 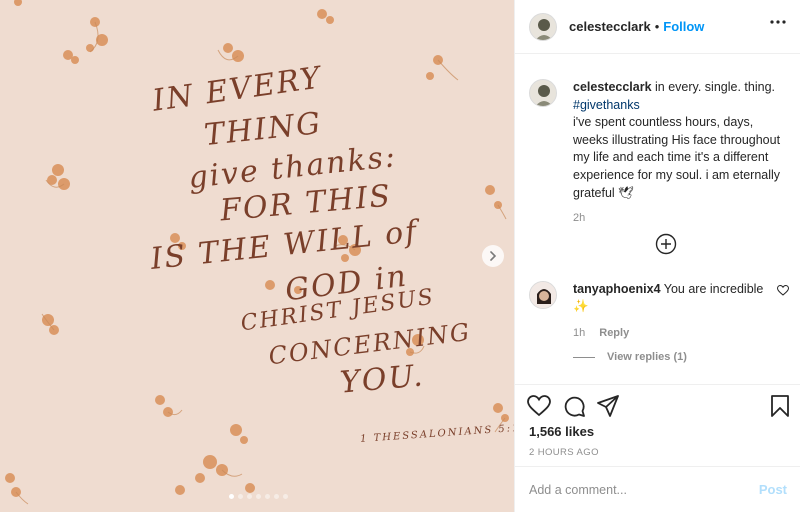 I want to click on caption-text-line: in every. single. thing., so click(x=713, y=87).